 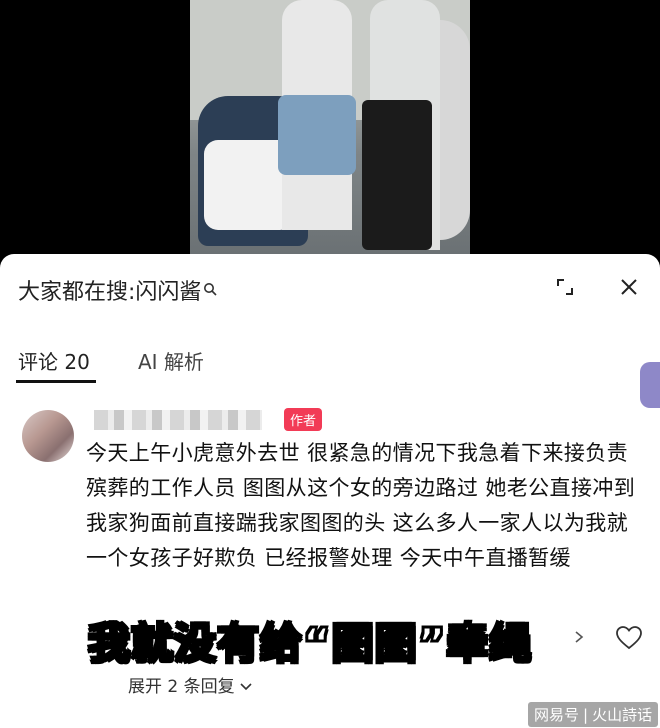 What do you see at coordinates (629, 287) in the screenshot?
I see `close-icon` at bounding box center [629, 287].